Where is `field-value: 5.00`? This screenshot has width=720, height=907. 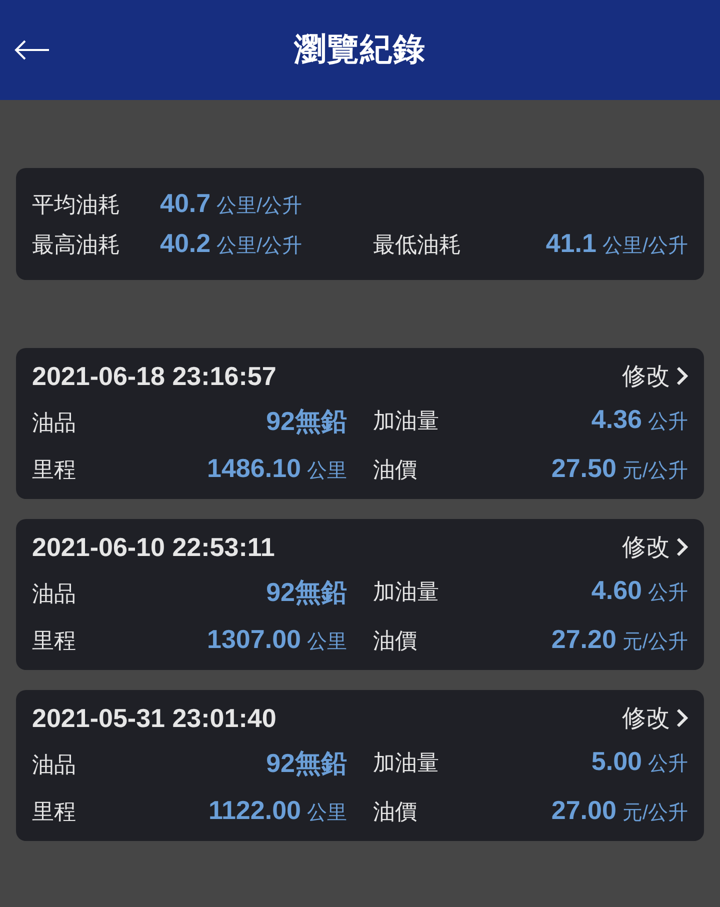 field-value: 5.00 is located at coordinates (616, 761).